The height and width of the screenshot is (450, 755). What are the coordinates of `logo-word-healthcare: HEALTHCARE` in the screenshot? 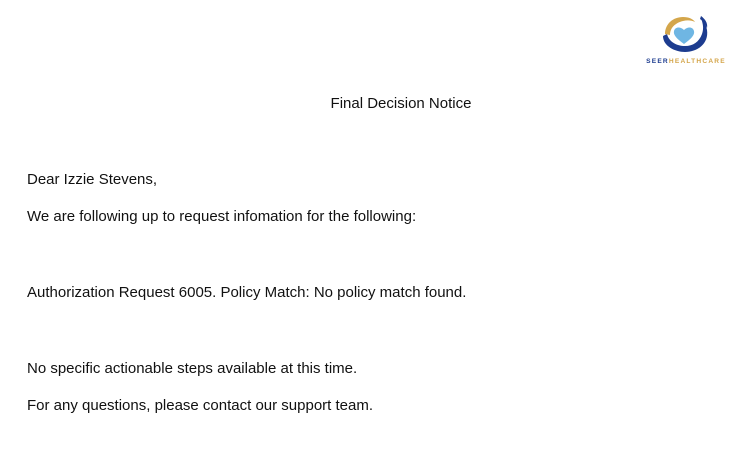 It's located at (697, 61).